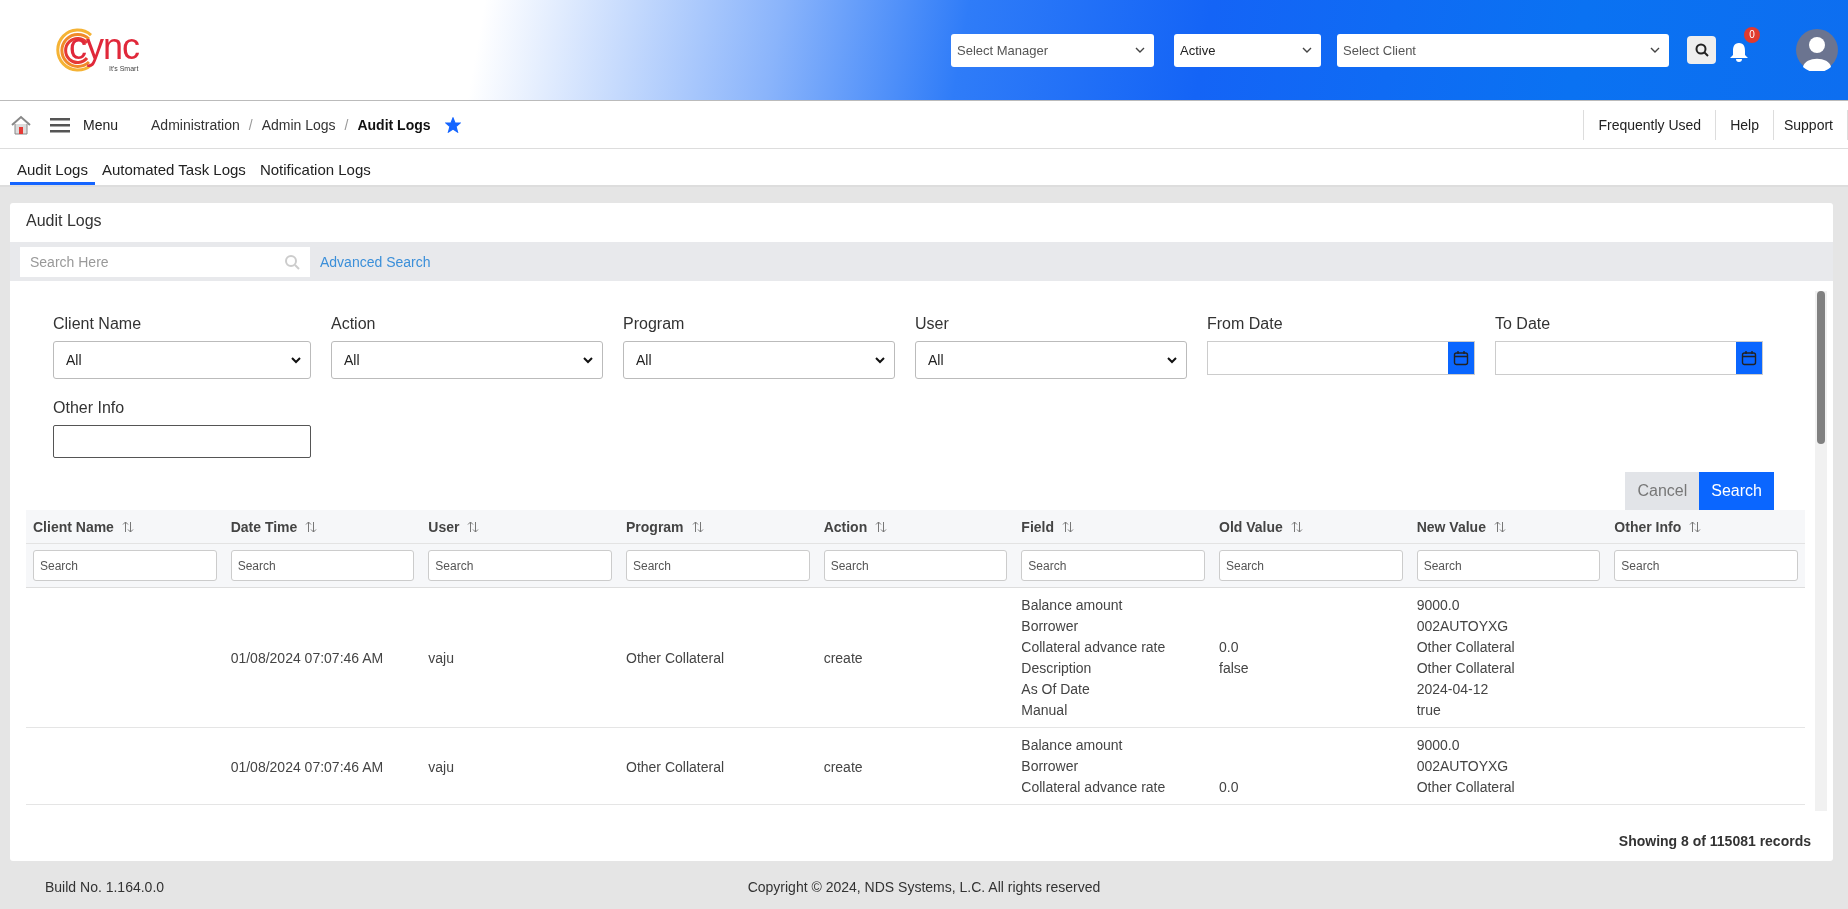 This screenshot has width=1848, height=909. What do you see at coordinates (1739, 52) in the screenshot?
I see `bell-icon` at bounding box center [1739, 52].